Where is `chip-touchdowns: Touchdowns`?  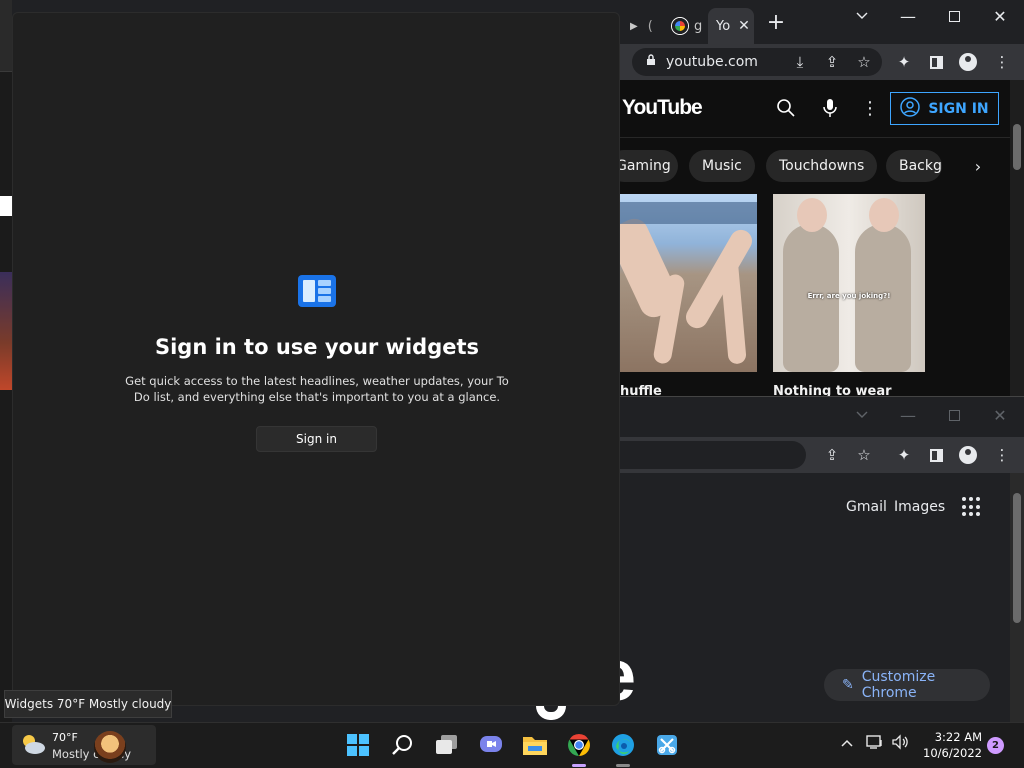 chip-touchdowns: Touchdowns is located at coordinates (822, 166).